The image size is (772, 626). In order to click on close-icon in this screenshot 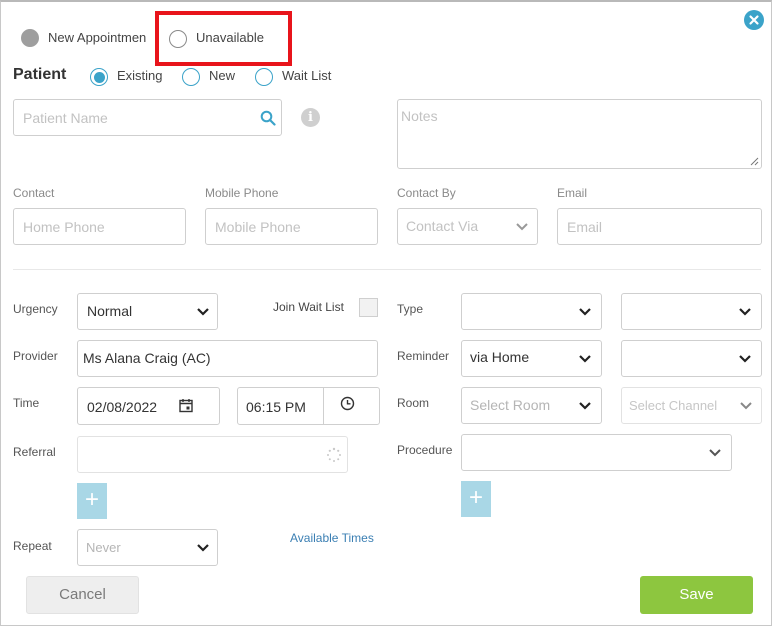, I will do `click(754, 20)`.